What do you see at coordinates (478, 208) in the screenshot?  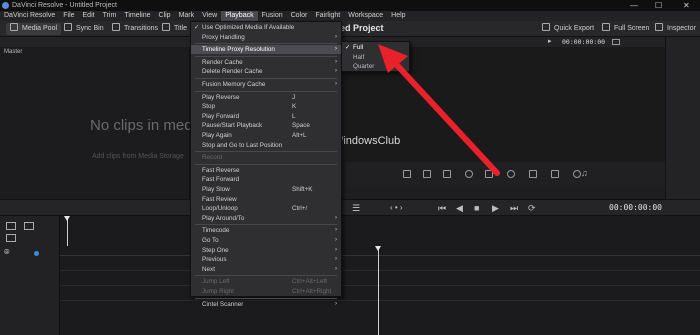 I see `stop-icon: ■` at bounding box center [478, 208].